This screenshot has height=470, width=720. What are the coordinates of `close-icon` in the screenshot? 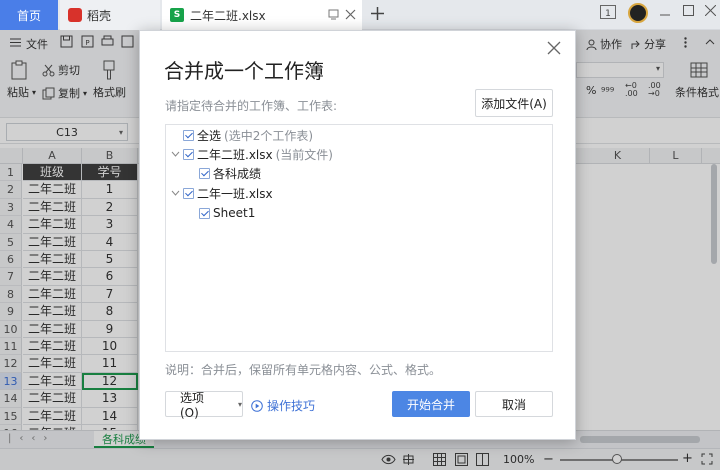 It's located at (555, 49).